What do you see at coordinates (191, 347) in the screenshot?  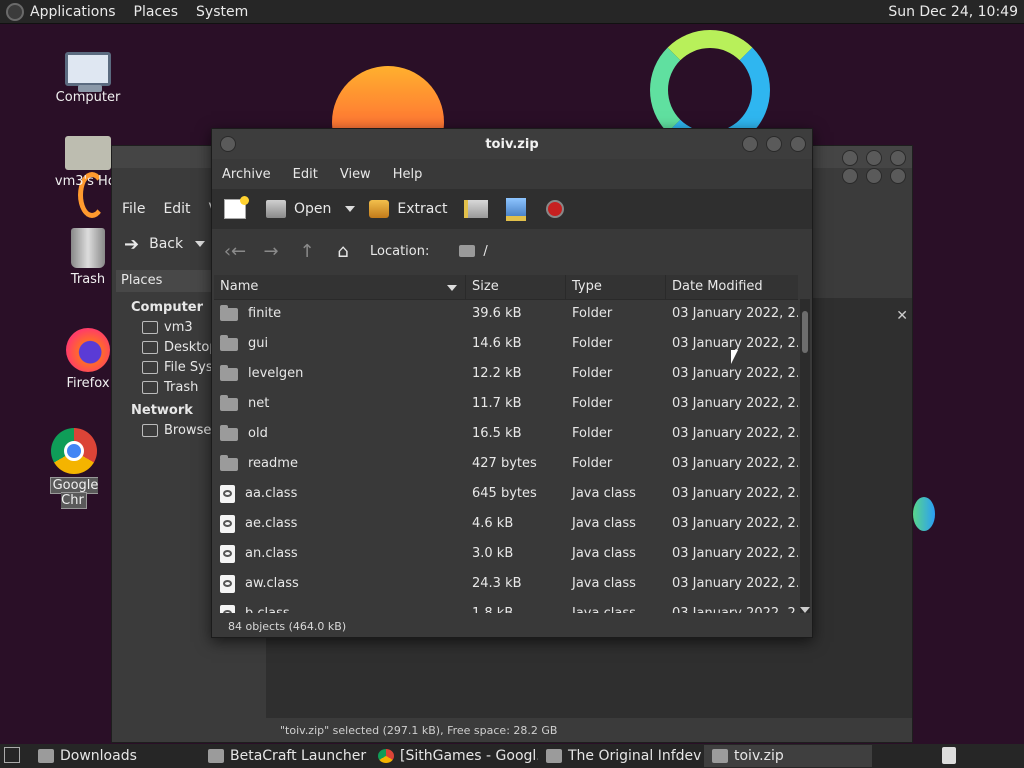 I see `sidebar-item-label: Desktop` at bounding box center [191, 347].